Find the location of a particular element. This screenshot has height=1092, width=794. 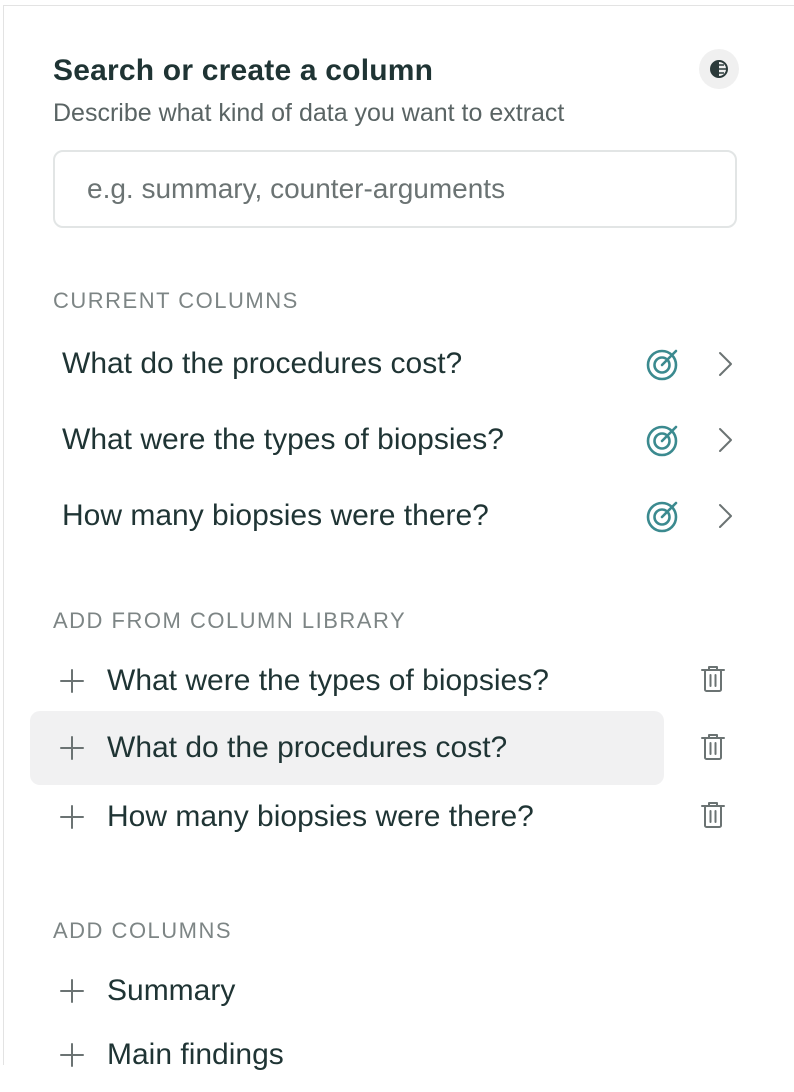

library-item: What do the procedures cost? is located at coordinates (347, 748).